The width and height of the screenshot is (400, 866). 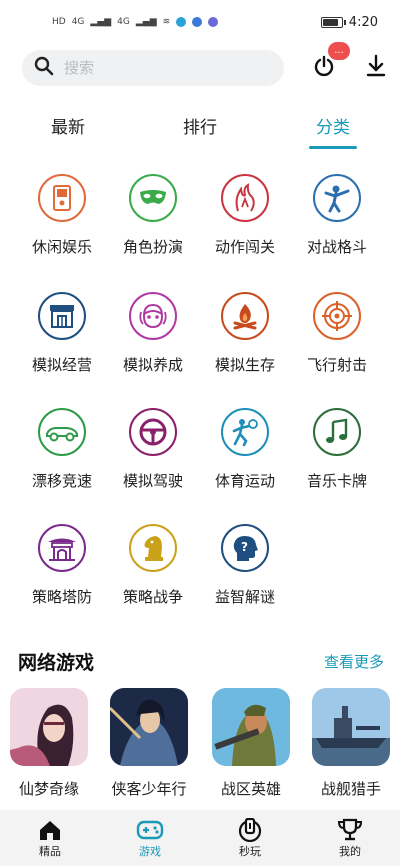 What do you see at coordinates (50, 830) in the screenshot?
I see `home-icon` at bounding box center [50, 830].